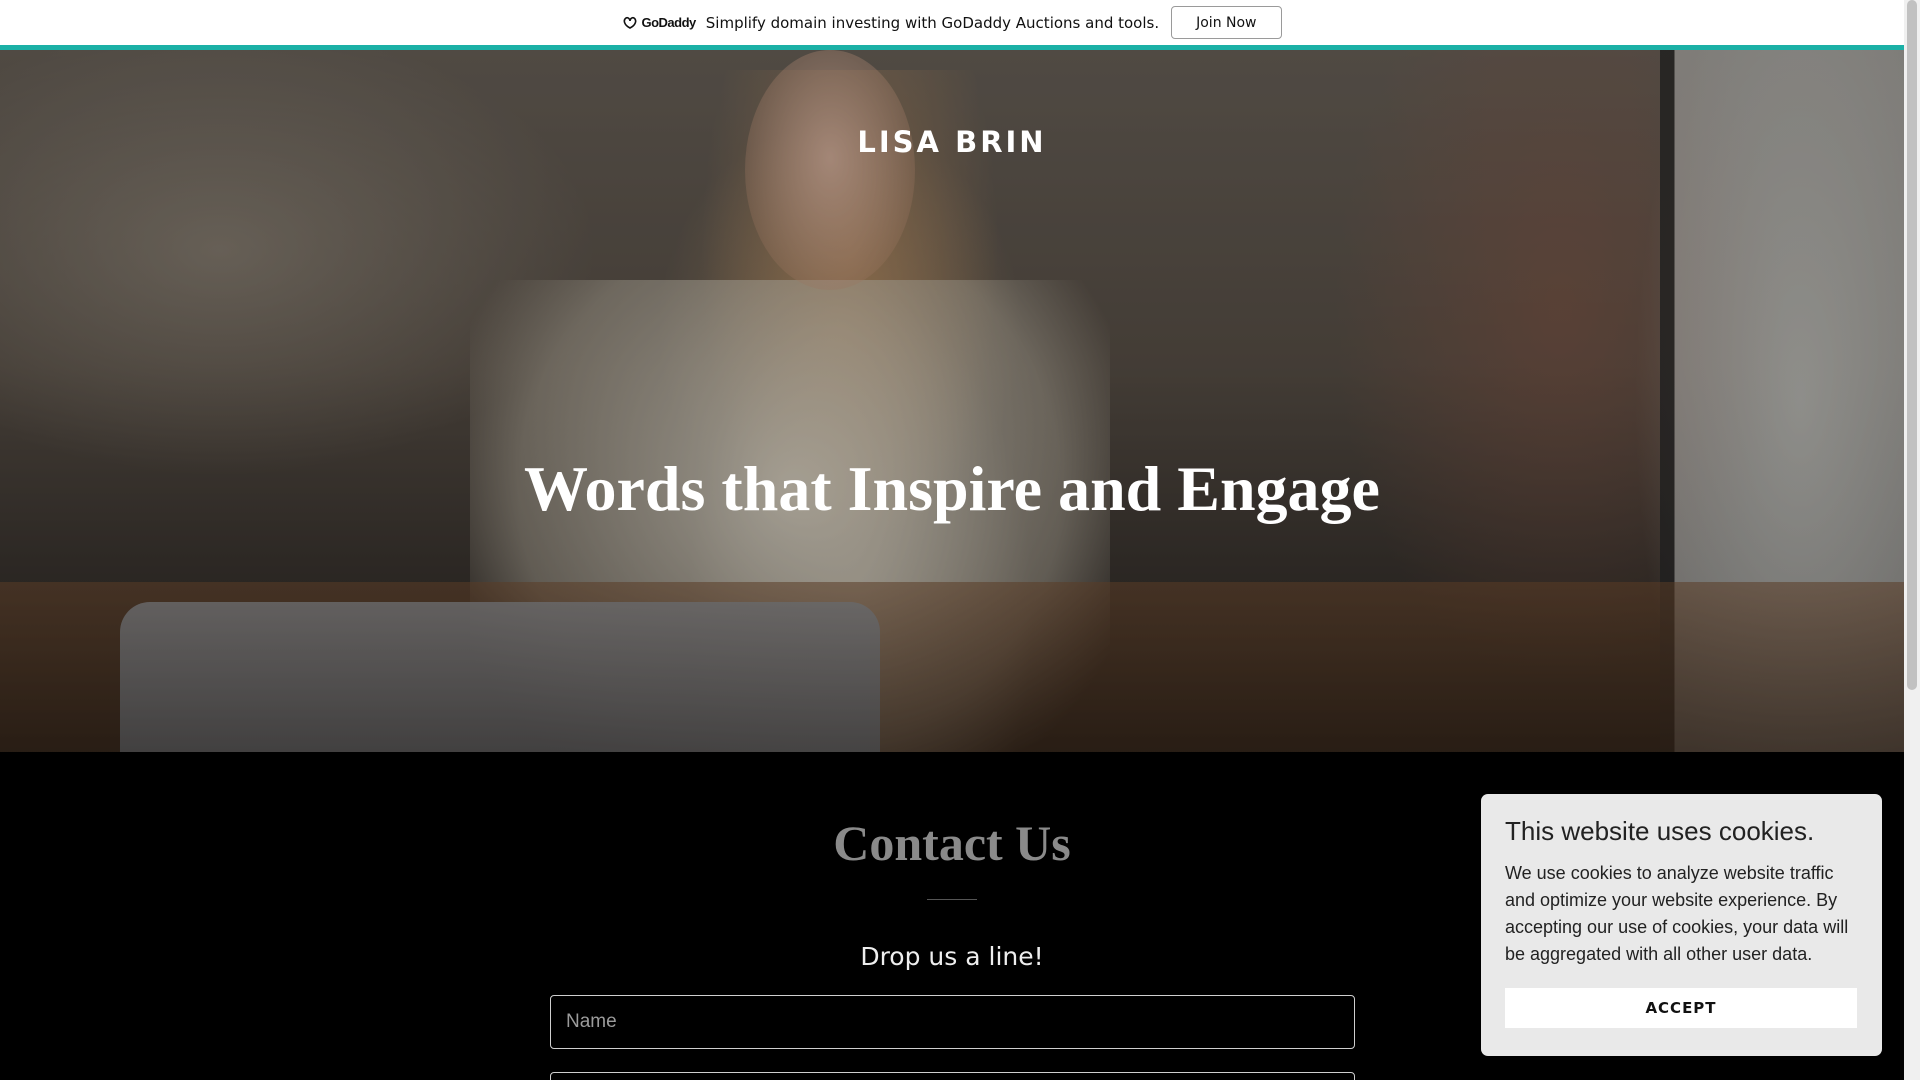  I want to click on site-title: LISA BRIN, so click(952, 142).